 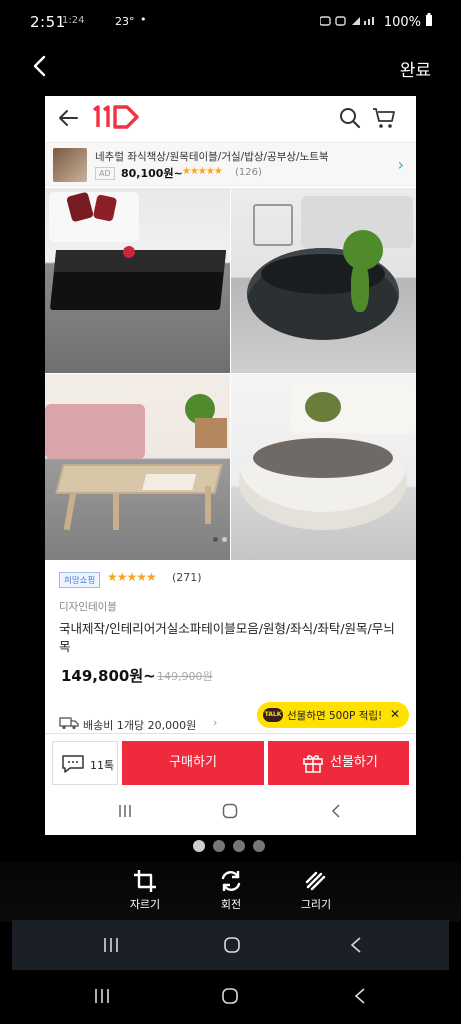 I want to click on ad-title: 네추럴 좌식책상/원목테이블/거실/밥상/공부상/노트북, so click(x=212, y=157).